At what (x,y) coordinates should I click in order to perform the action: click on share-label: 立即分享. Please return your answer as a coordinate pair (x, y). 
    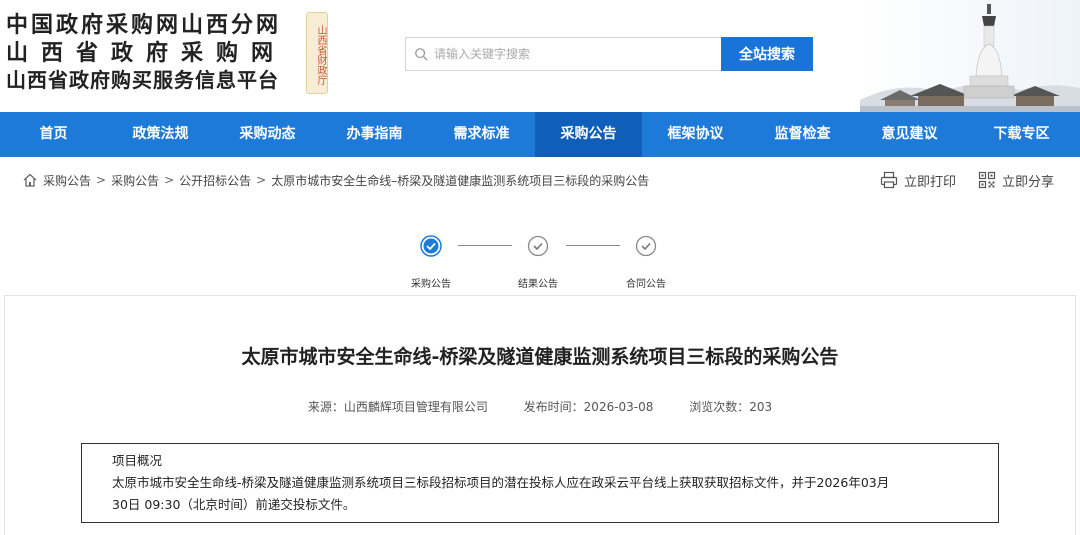
    Looking at the image, I should click on (1027, 182).